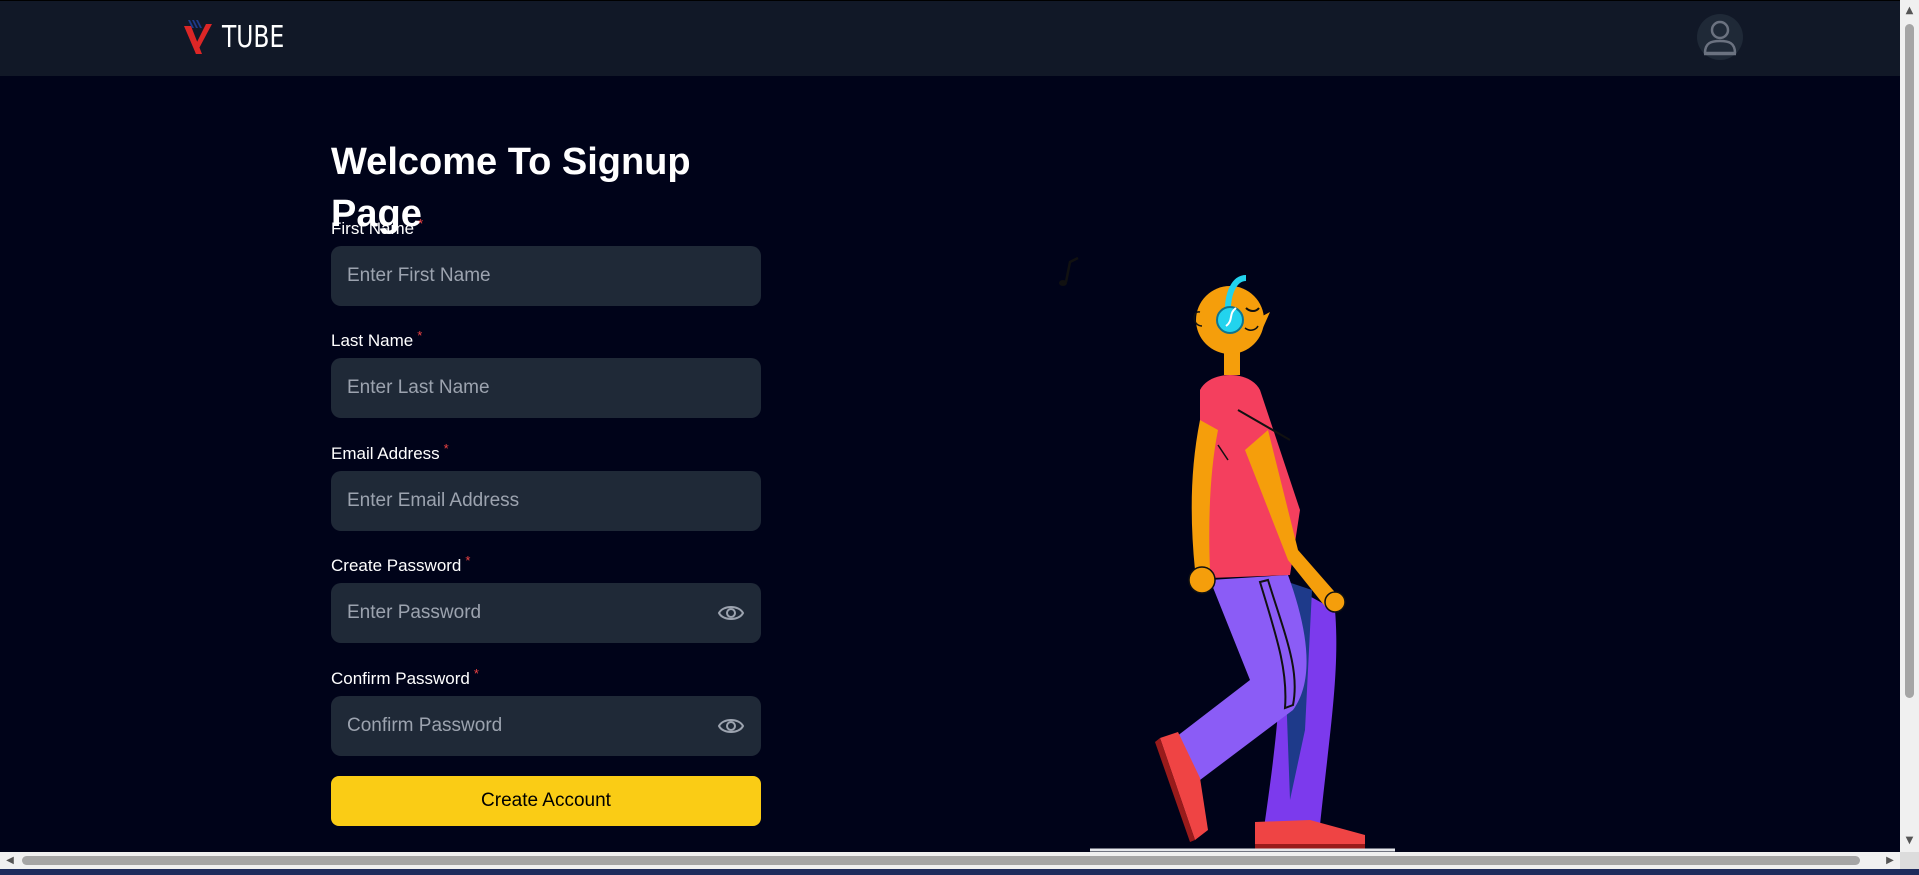 The image size is (1919, 875). I want to click on horizontal-scroll-thumb, so click(941, 860).